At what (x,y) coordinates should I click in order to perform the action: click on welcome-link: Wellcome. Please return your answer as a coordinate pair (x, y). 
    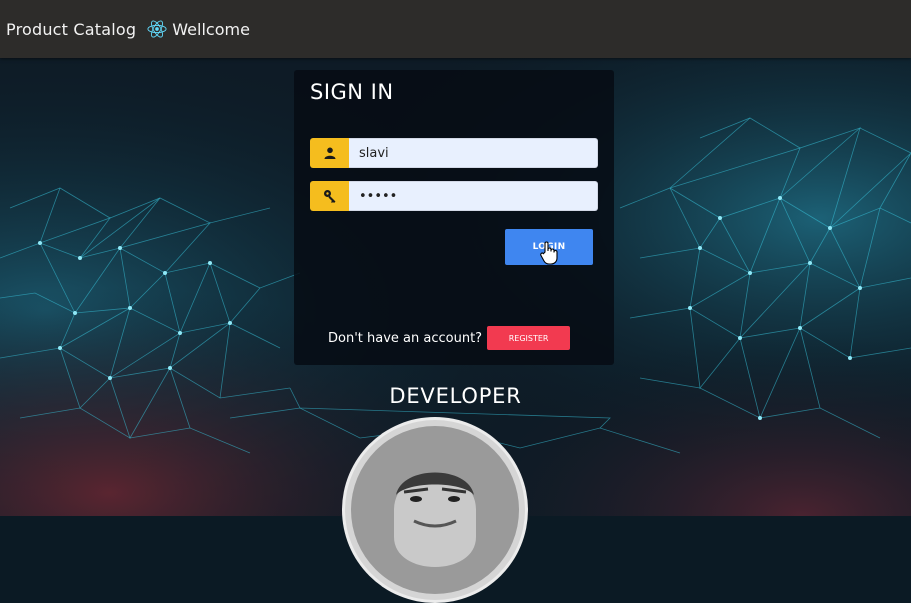
    Looking at the image, I should click on (211, 29).